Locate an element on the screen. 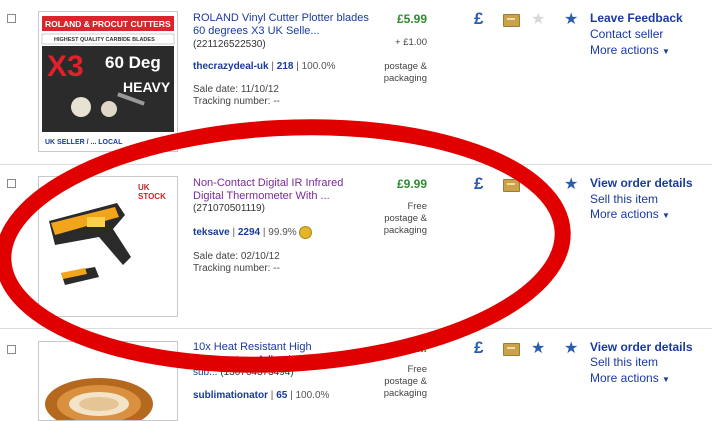  image-footer-text: UK SELLER / ... LOCAL is located at coordinates (84, 142).